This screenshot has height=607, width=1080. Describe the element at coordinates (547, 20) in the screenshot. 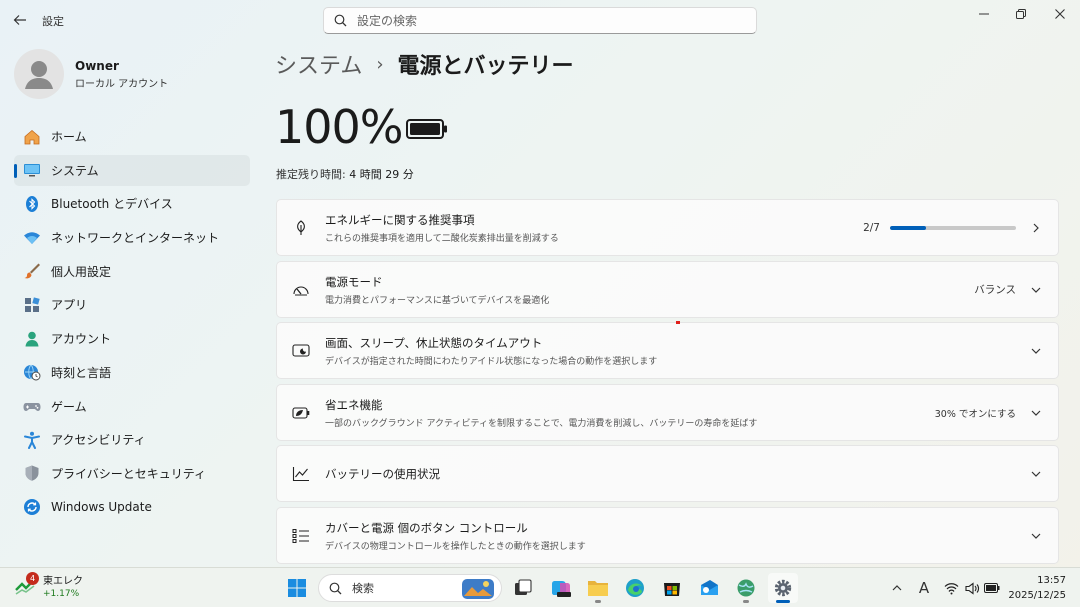

I see `settings-search-input` at that location.